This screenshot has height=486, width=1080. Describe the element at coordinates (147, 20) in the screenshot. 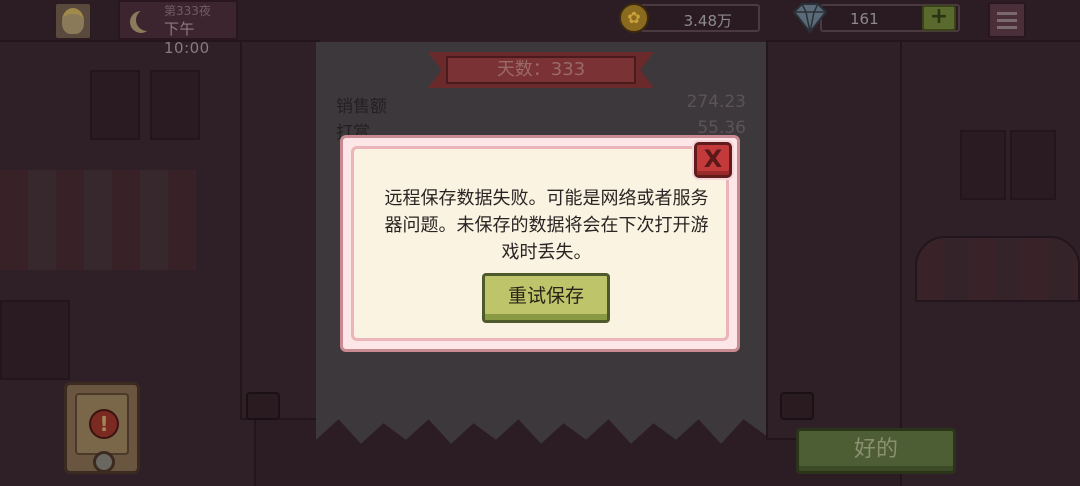

I see `moon-icon` at that location.